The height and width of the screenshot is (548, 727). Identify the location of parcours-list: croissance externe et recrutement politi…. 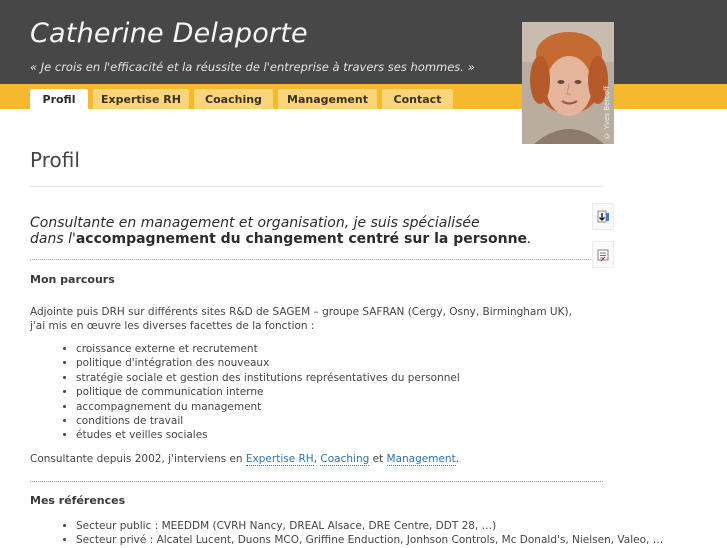
(245, 392).